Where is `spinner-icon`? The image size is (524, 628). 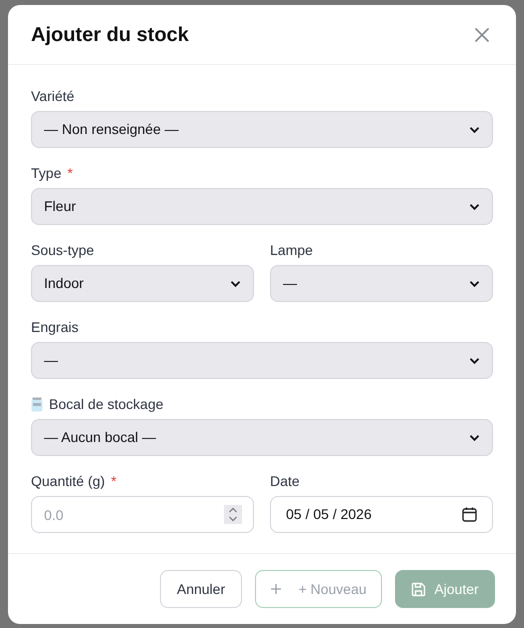
spinner-icon is located at coordinates (233, 514).